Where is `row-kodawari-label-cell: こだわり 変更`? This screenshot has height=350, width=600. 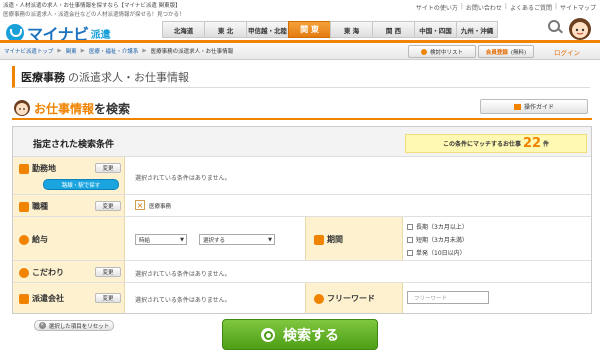 row-kodawari-label-cell: こだわり 変更 is located at coordinates (69, 271).